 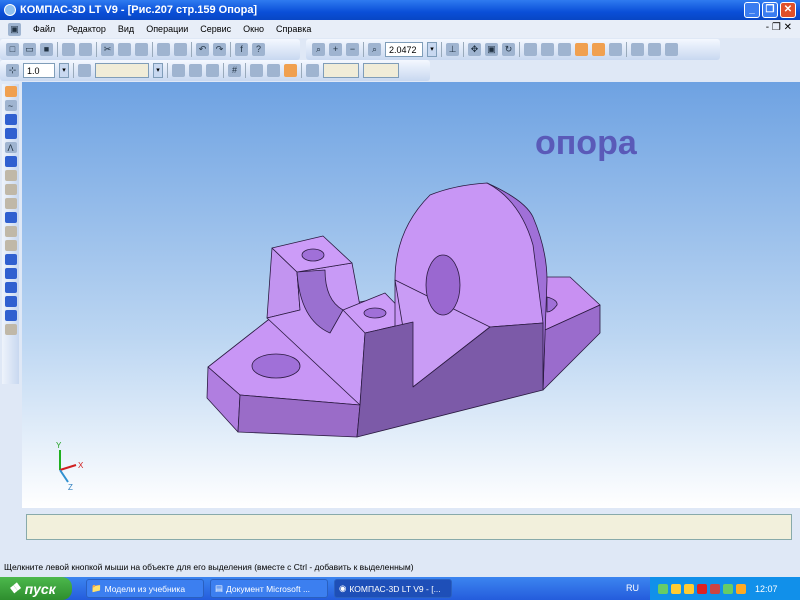 What do you see at coordinates (632, 588) in the screenshot?
I see `language-indicator: RU` at bounding box center [632, 588].